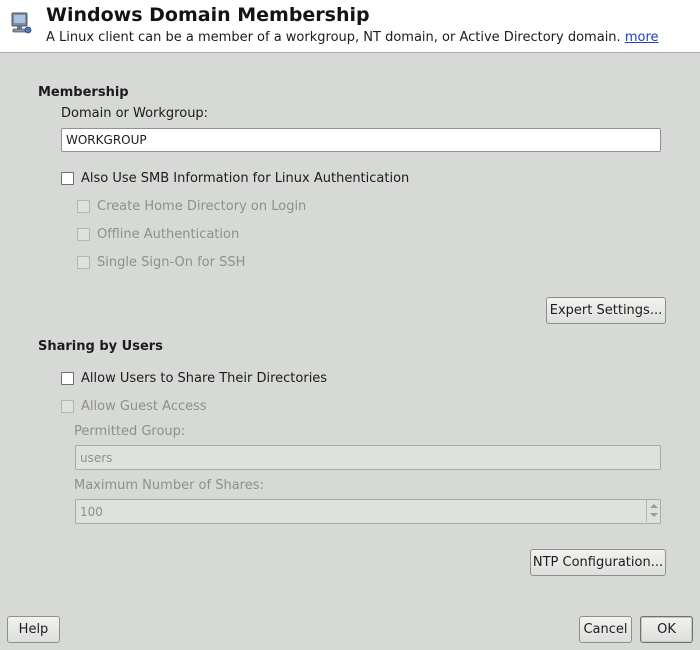 The height and width of the screenshot is (650, 700). Describe the element at coordinates (642, 37) in the screenshot. I see `more-link: more` at that location.